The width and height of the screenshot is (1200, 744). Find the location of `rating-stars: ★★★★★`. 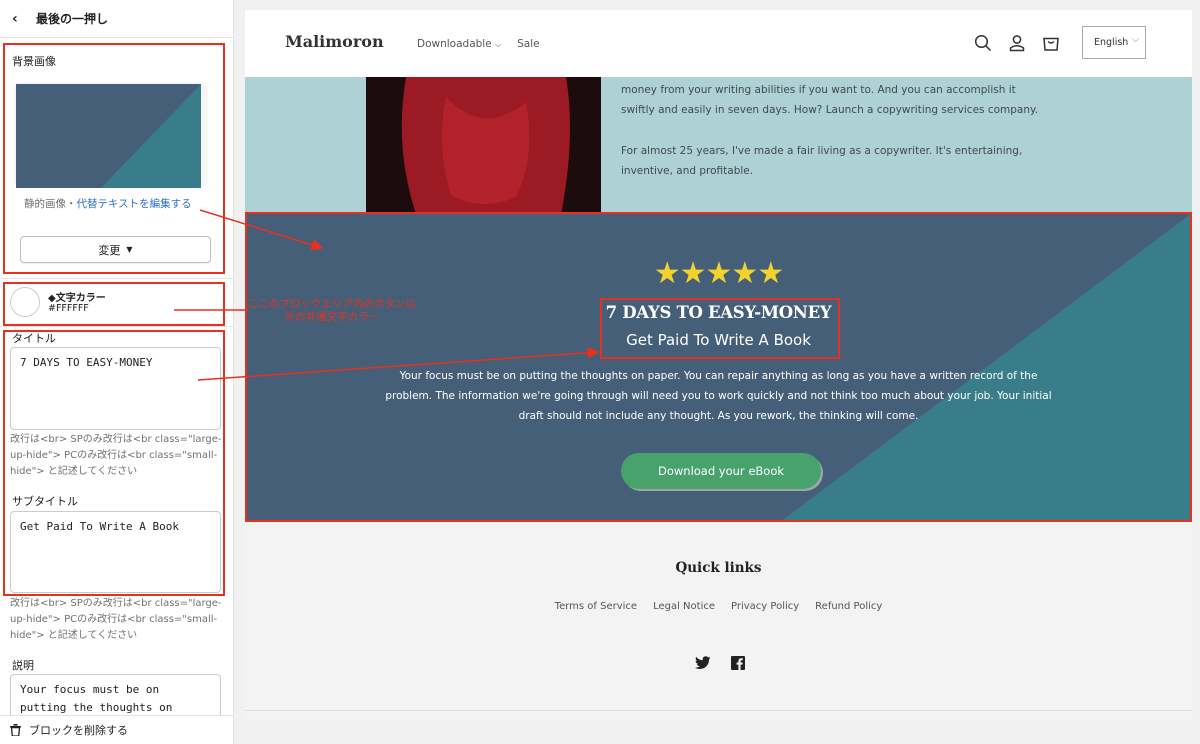

rating-stars: ★★★★★ is located at coordinates (718, 273).